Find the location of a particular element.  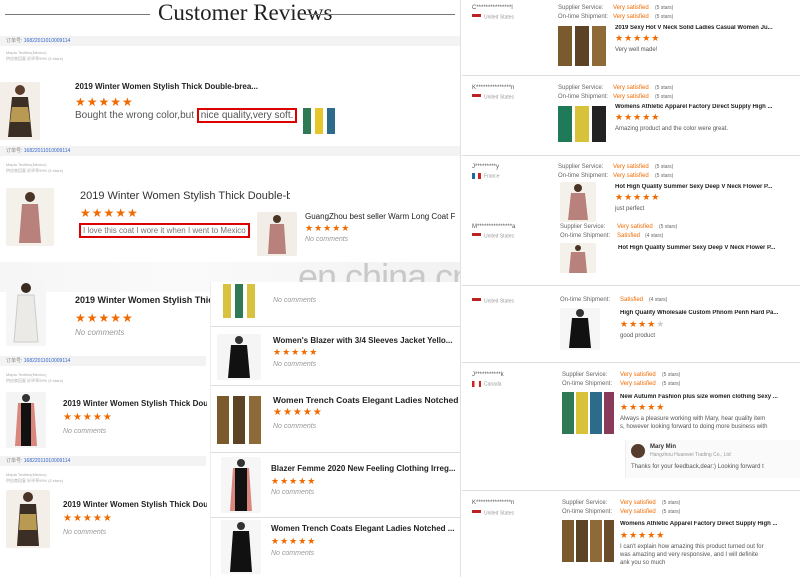

reply-author: Mary Min is located at coordinates (663, 447).